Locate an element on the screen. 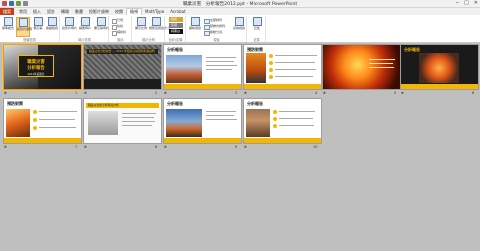 The height and width of the screenshot is (251, 480). notes-master-button: 備忘稿母片 is located at coordinates (101, 27).